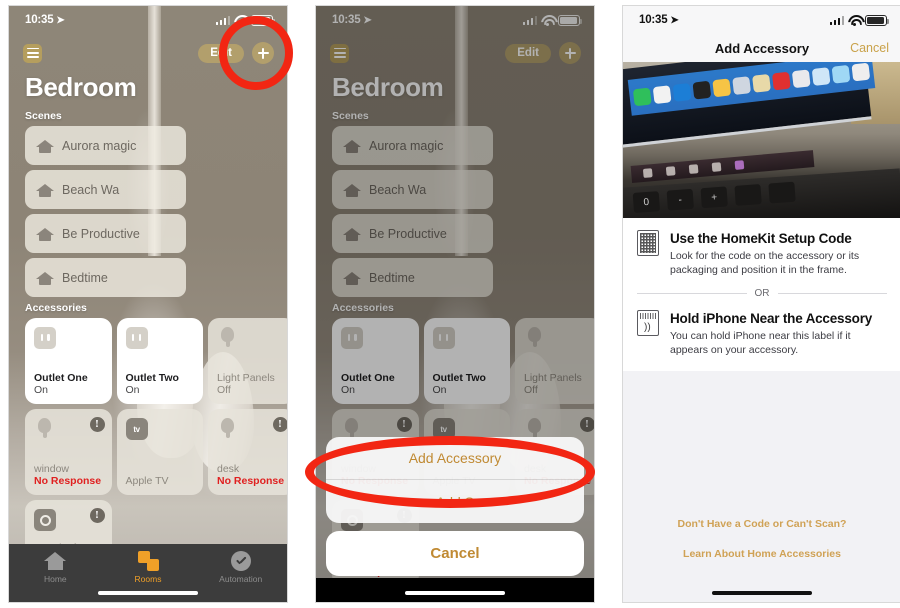 Image resolution: width=900 pixels, height=608 pixels. I want to click on accessory-name: window, so click(52, 469).